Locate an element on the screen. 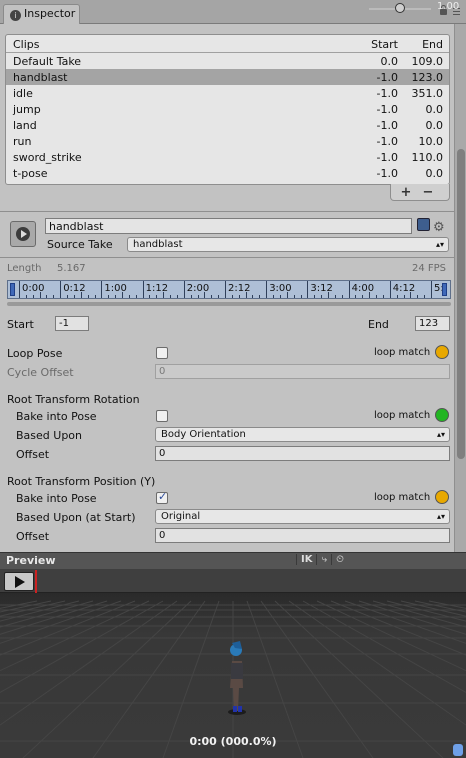 This screenshot has height=758, width=466. rotation-based-upon-value: Body Orientation is located at coordinates (203, 434).